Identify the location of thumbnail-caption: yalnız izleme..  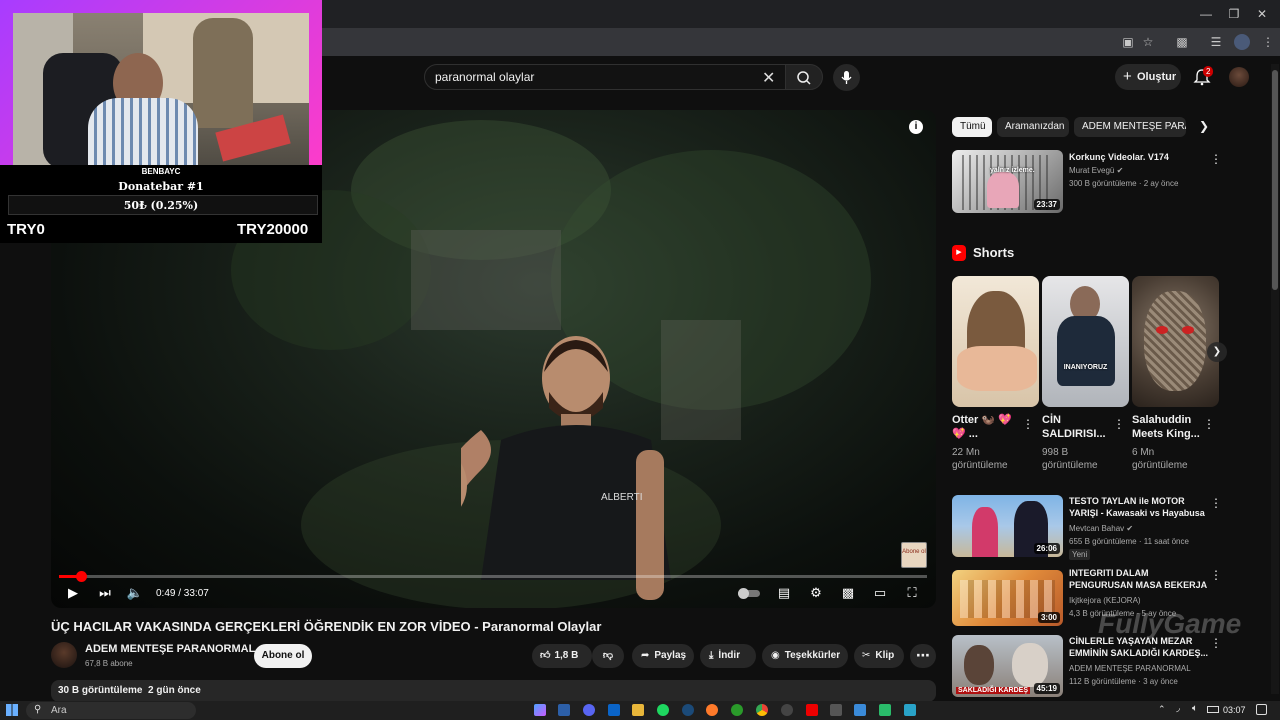
(1012, 170).